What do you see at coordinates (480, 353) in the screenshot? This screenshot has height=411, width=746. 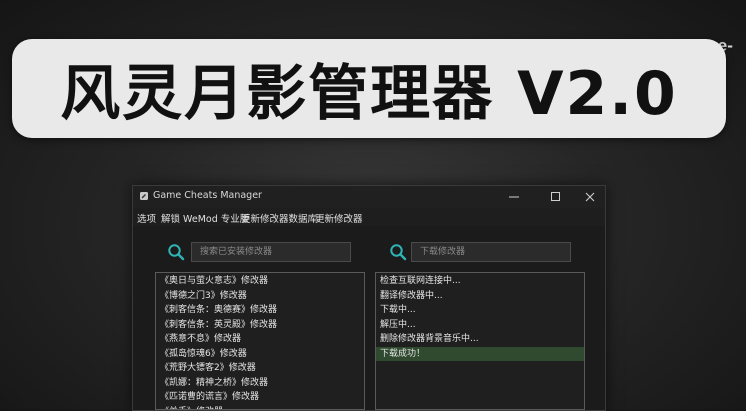 I see `status-log-line: 下载成功！` at bounding box center [480, 353].